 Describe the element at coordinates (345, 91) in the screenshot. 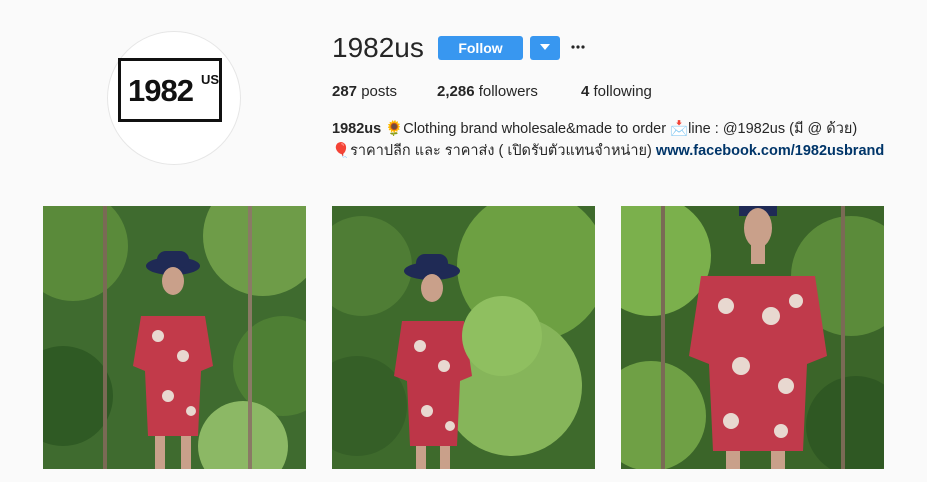

I see `posts-count: 287` at that location.